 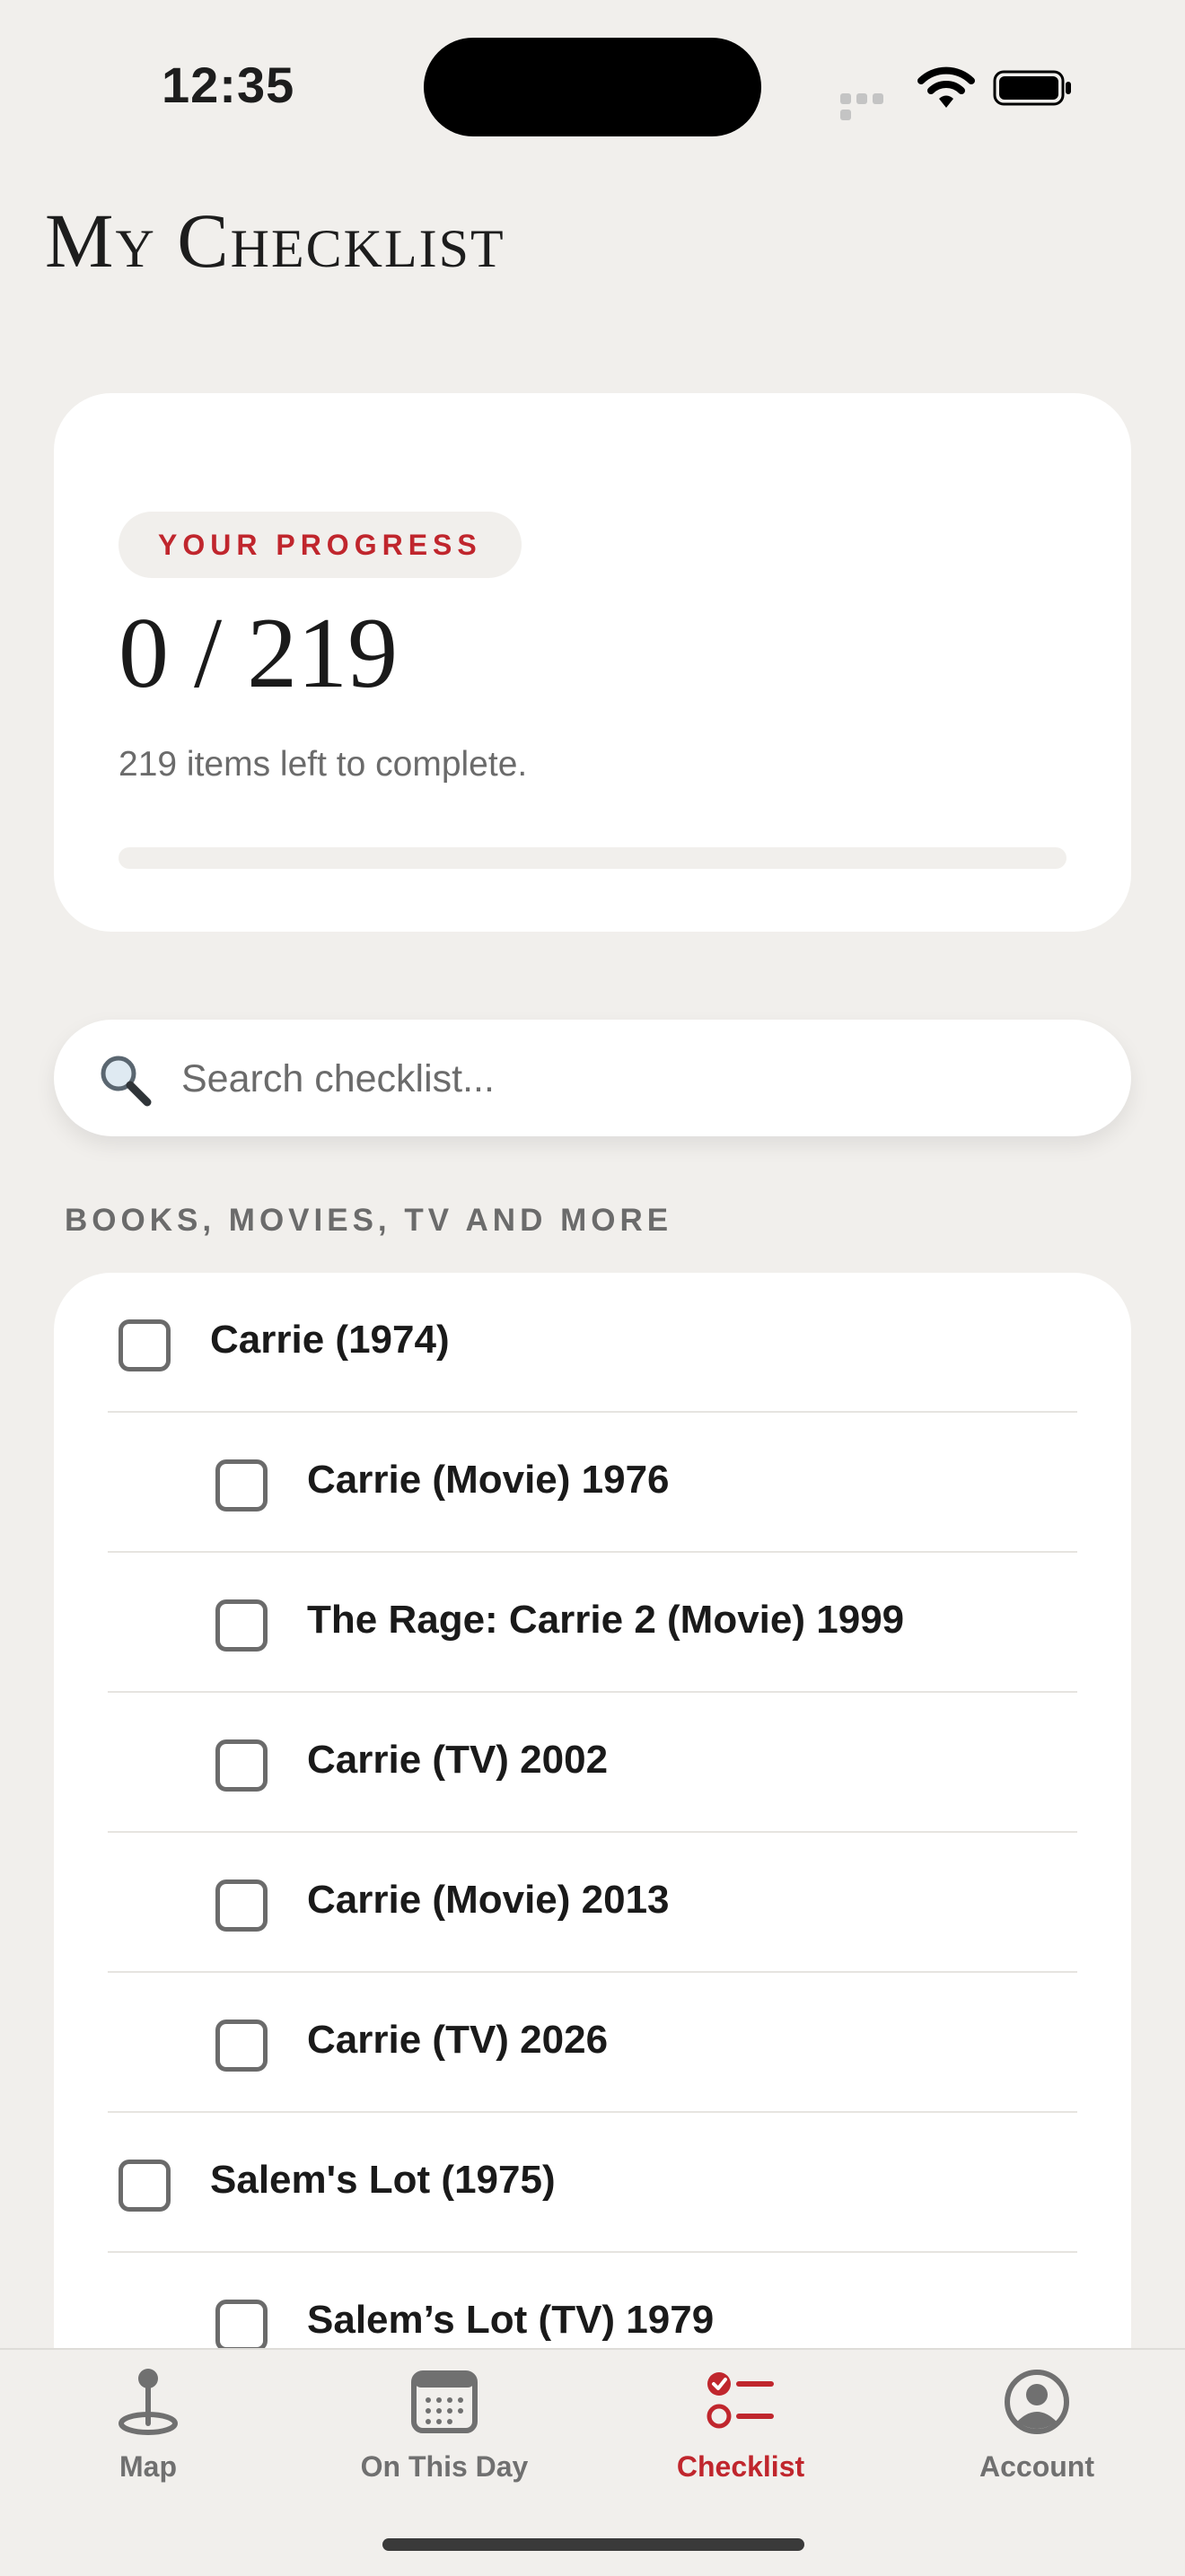 I want to click on battery-icon, so click(x=1032, y=88).